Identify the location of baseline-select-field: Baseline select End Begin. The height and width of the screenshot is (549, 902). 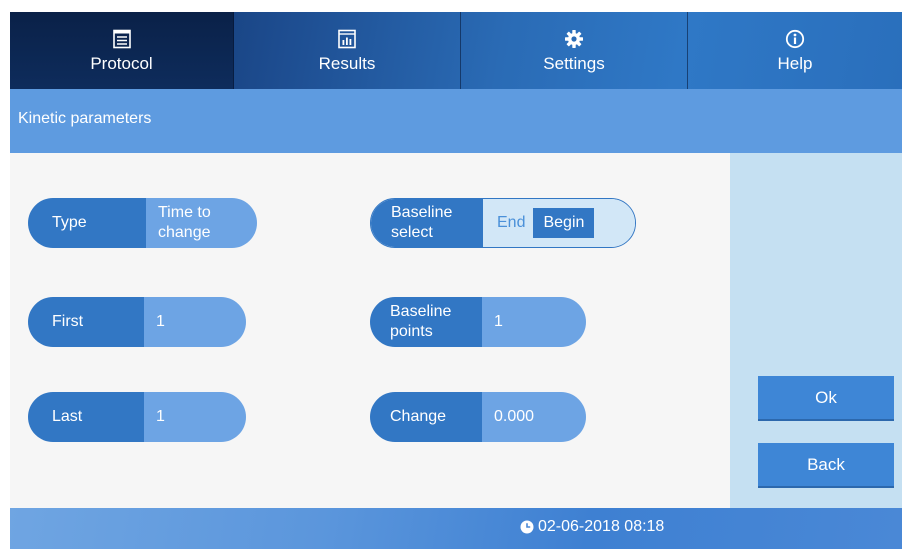
(503, 223).